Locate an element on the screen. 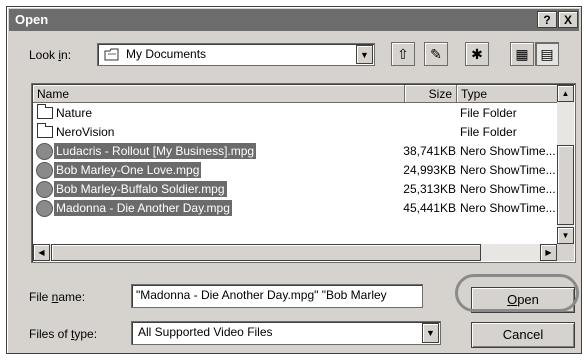 This screenshot has height=360, width=588. title-bar: Open ? X is located at coordinates (294, 20).